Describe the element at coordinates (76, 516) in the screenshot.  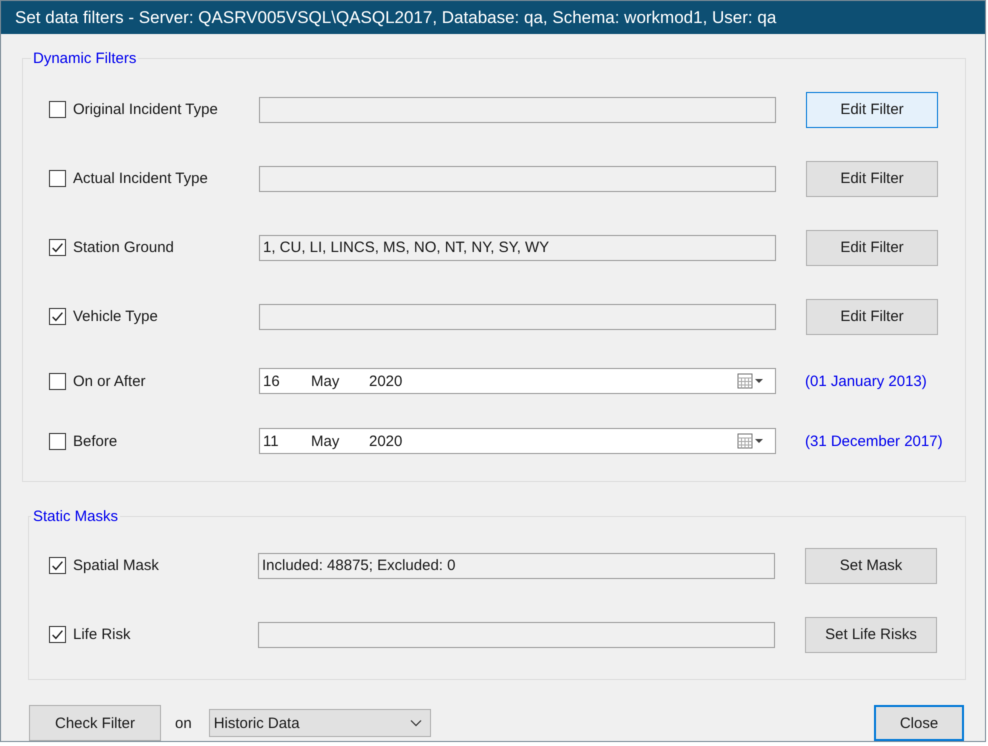
I see `group-title: Static Masks` at that location.